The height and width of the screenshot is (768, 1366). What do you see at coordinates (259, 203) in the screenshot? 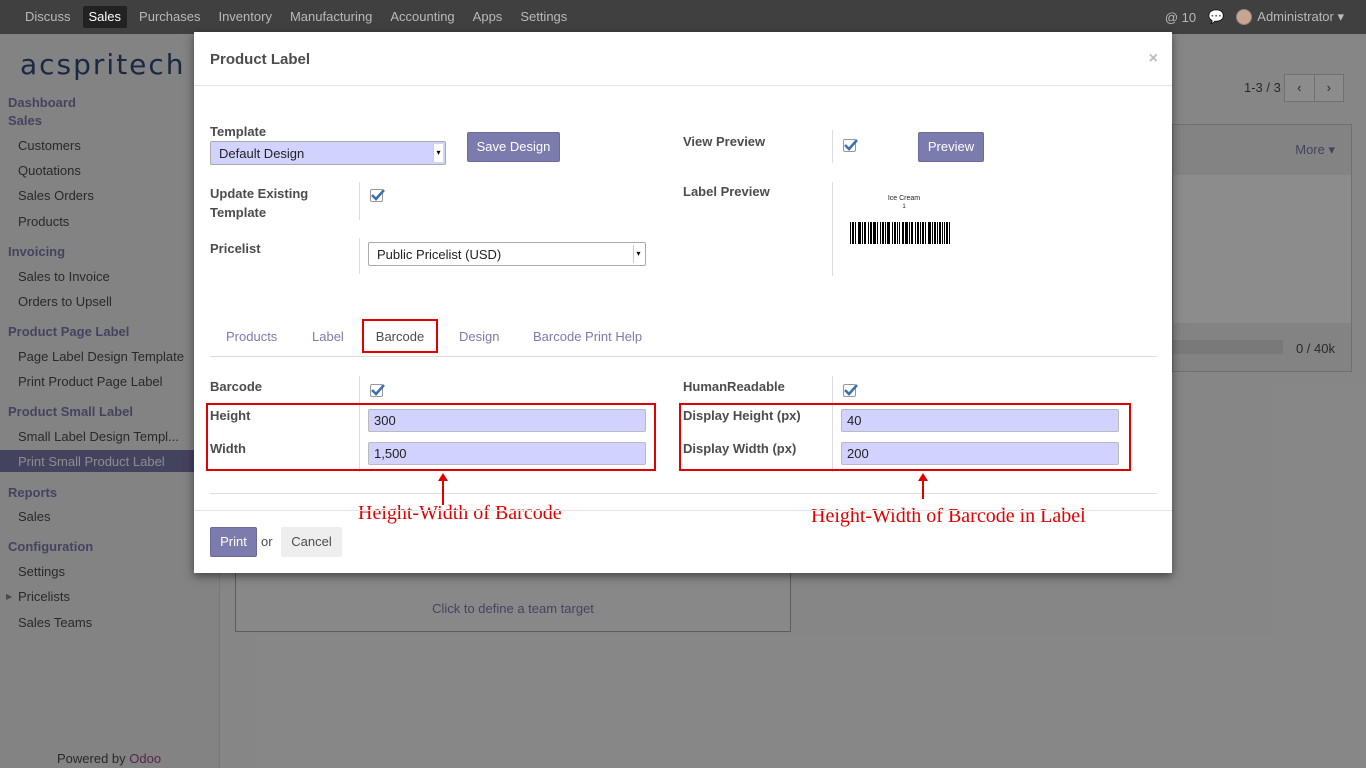
I see `update-existing-label: Update Existing Template` at bounding box center [259, 203].